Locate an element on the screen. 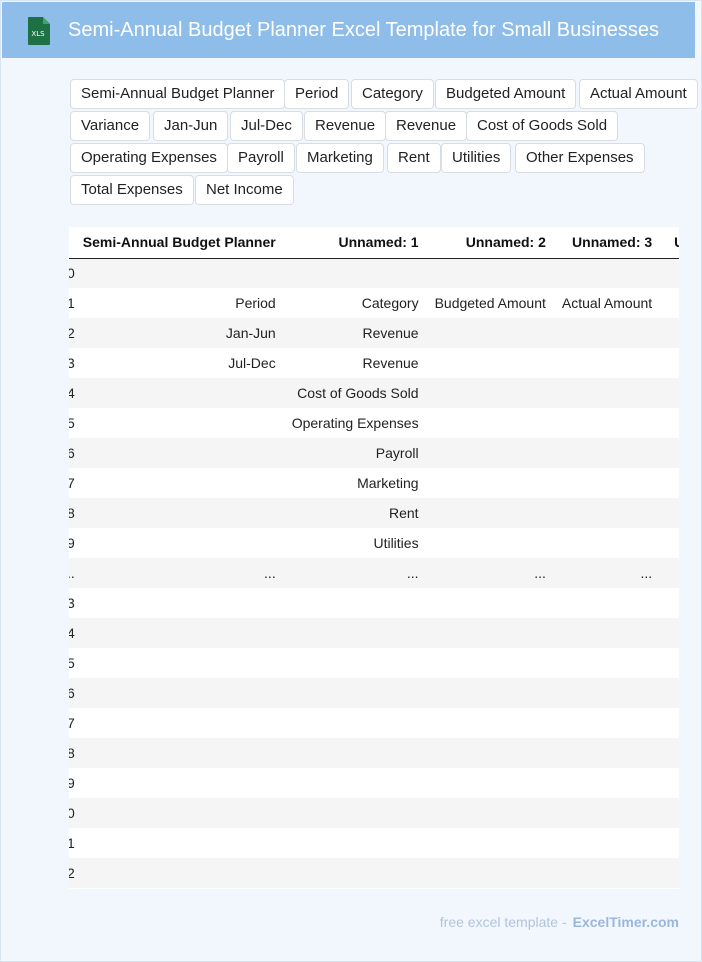 This screenshot has width=702, height=962. keyword-chip: Net Income is located at coordinates (244, 190).